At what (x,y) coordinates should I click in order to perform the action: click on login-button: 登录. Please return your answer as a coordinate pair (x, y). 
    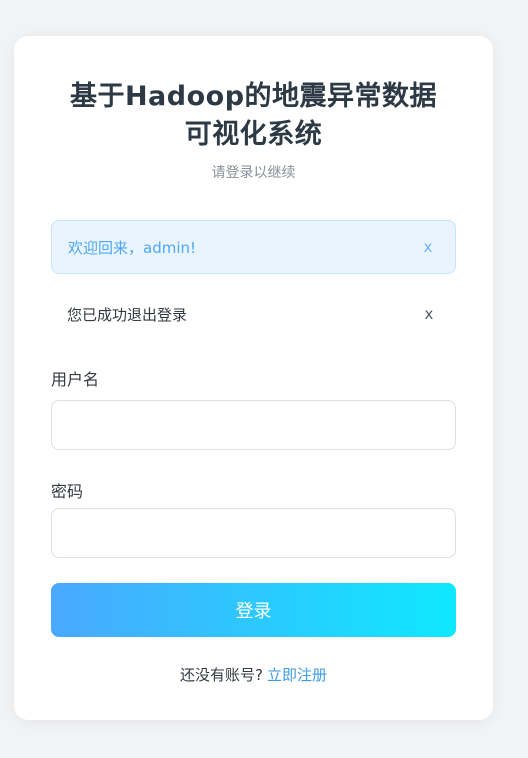
    Looking at the image, I should click on (253, 610).